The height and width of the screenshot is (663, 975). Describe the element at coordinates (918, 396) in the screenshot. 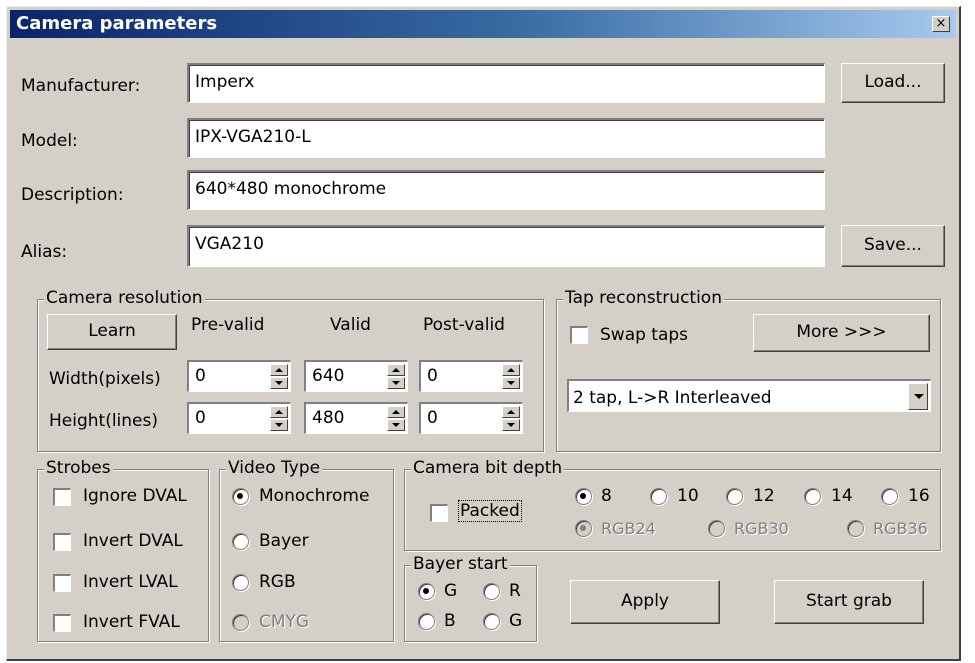

I see `dropdown-arrow-icon` at that location.